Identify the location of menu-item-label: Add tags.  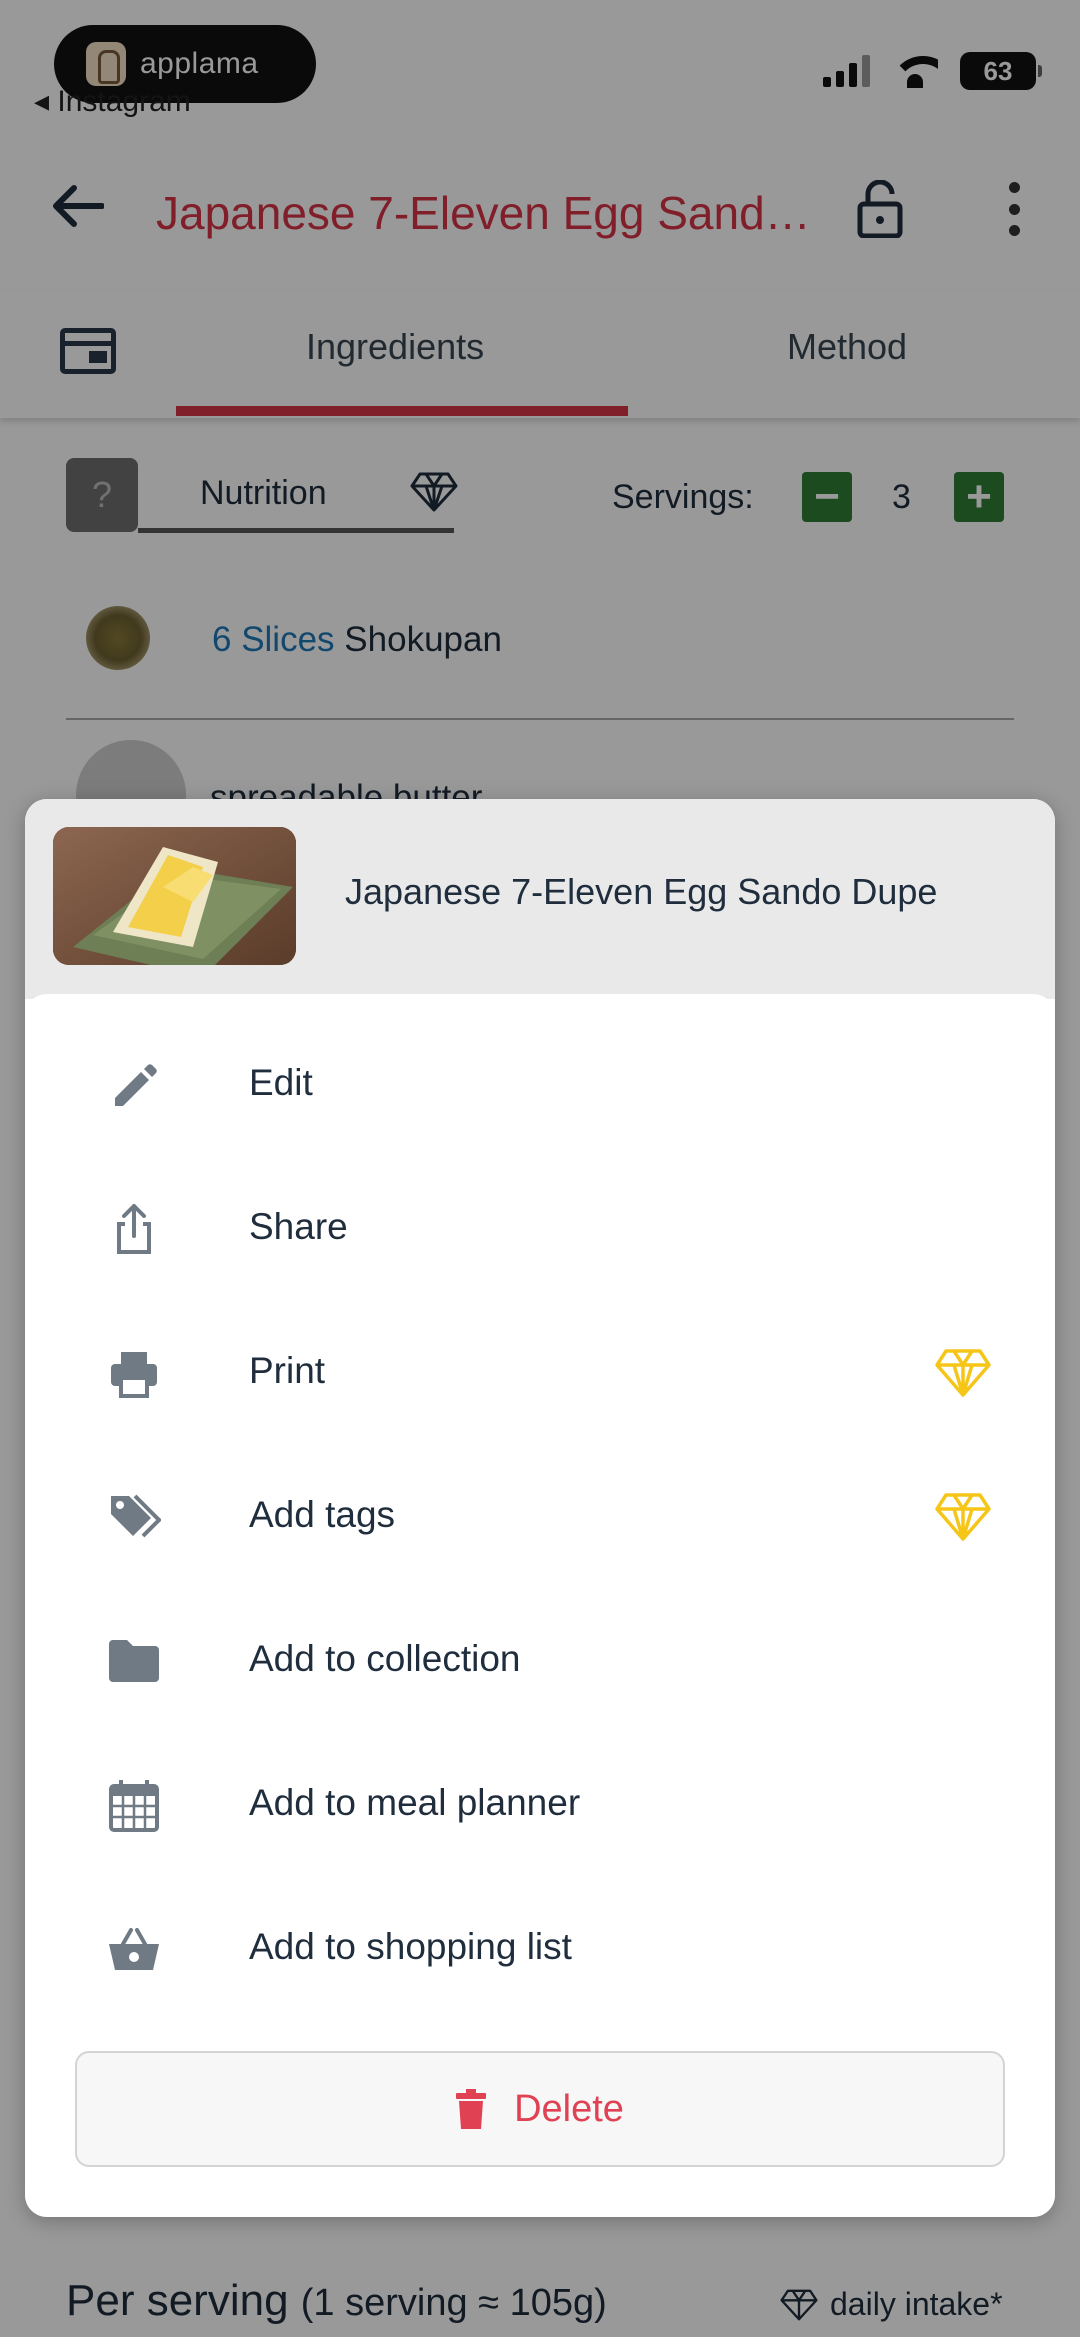
(322, 1514).